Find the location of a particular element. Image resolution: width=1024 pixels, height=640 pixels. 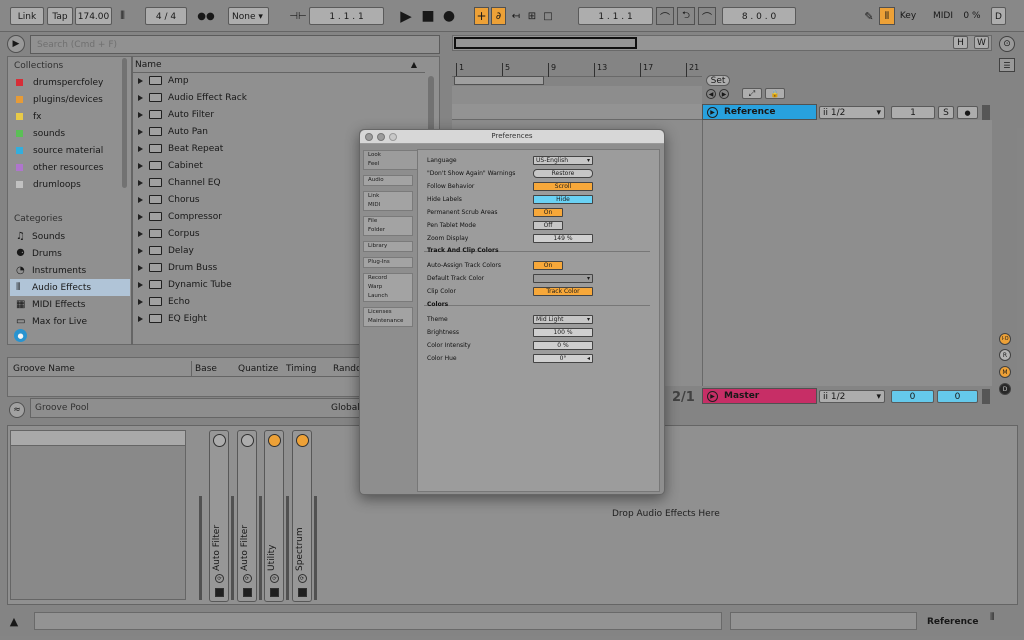

slider-handle-icon: ◂ is located at coordinates (588, 358).